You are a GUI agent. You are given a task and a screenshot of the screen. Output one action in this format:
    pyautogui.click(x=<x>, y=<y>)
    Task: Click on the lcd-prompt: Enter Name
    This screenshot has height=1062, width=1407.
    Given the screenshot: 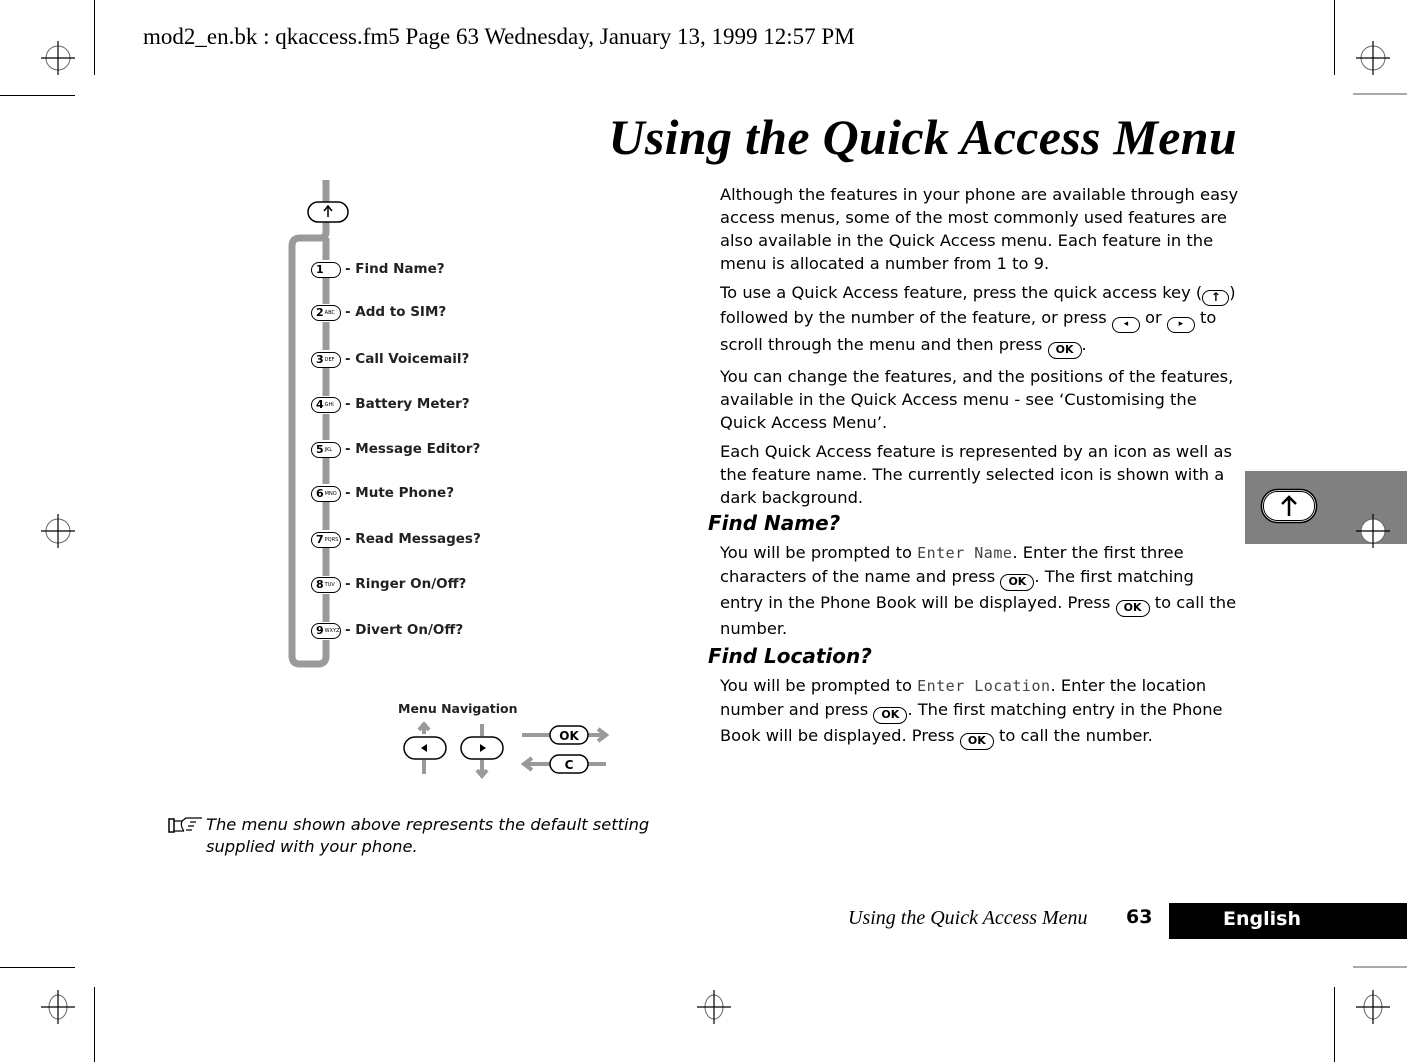 What is the action you would take?
    pyautogui.click(x=965, y=553)
    